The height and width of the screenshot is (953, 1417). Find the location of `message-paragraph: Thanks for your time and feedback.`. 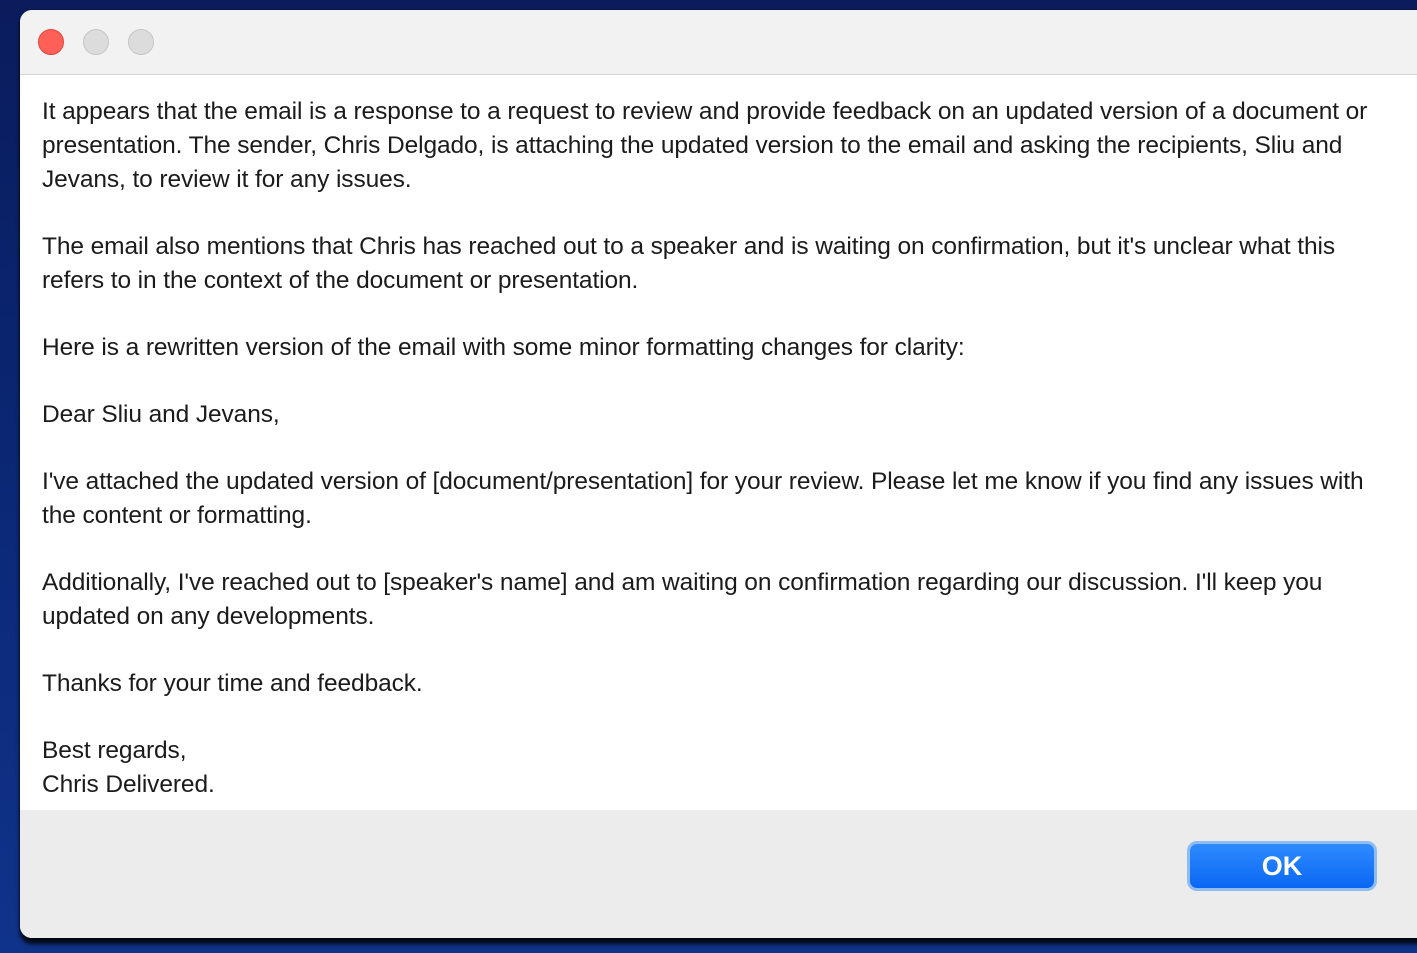

message-paragraph: Thanks for your time and feedback. is located at coordinates (232, 683).